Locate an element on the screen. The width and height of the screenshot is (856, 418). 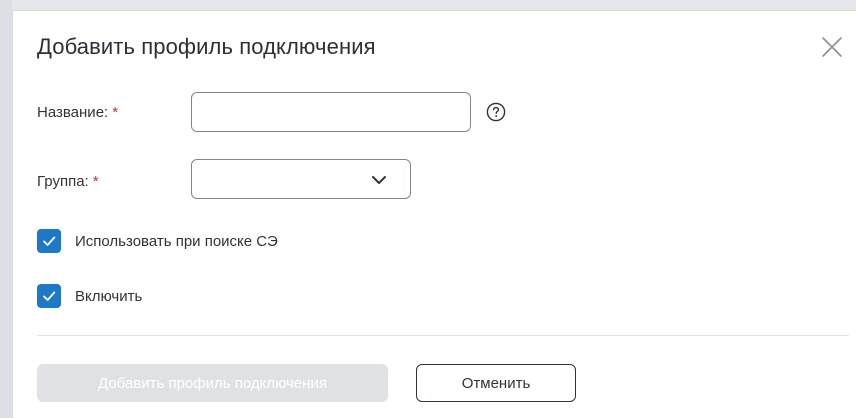
group-label-text: Группа: is located at coordinates (63, 181).